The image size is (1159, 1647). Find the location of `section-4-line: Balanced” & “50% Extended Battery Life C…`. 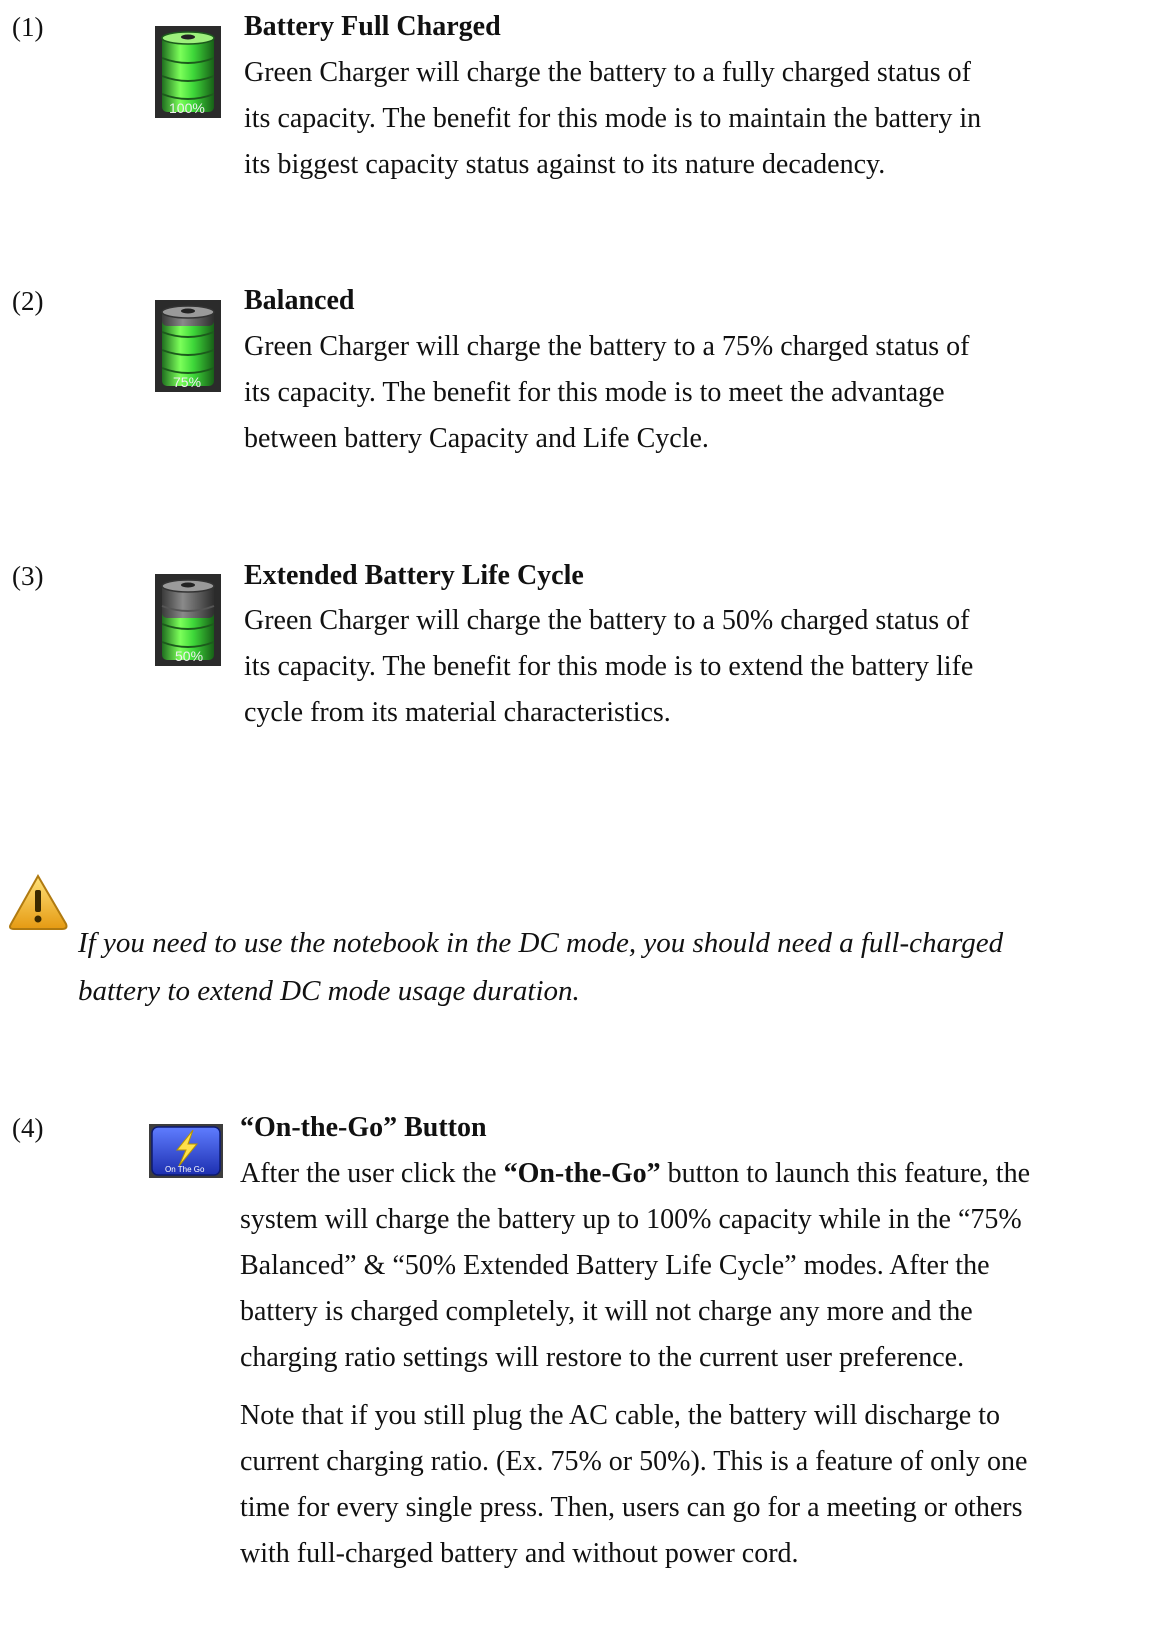

section-4-line: Balanced” & “50% Extended Battery Life C… is located at coordinates (615, 1265).